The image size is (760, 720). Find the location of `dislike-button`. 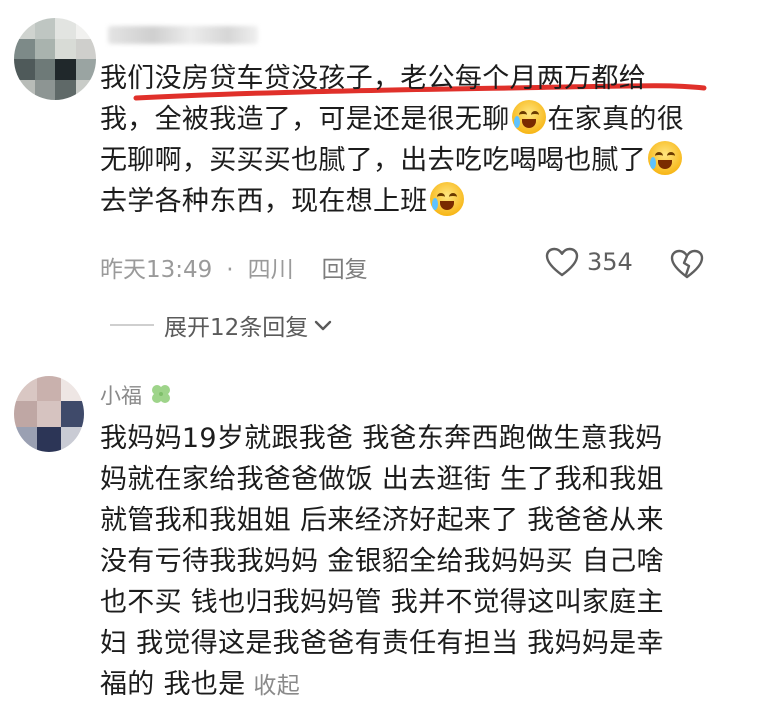

dislike-button is located at coordinates (687, 266).